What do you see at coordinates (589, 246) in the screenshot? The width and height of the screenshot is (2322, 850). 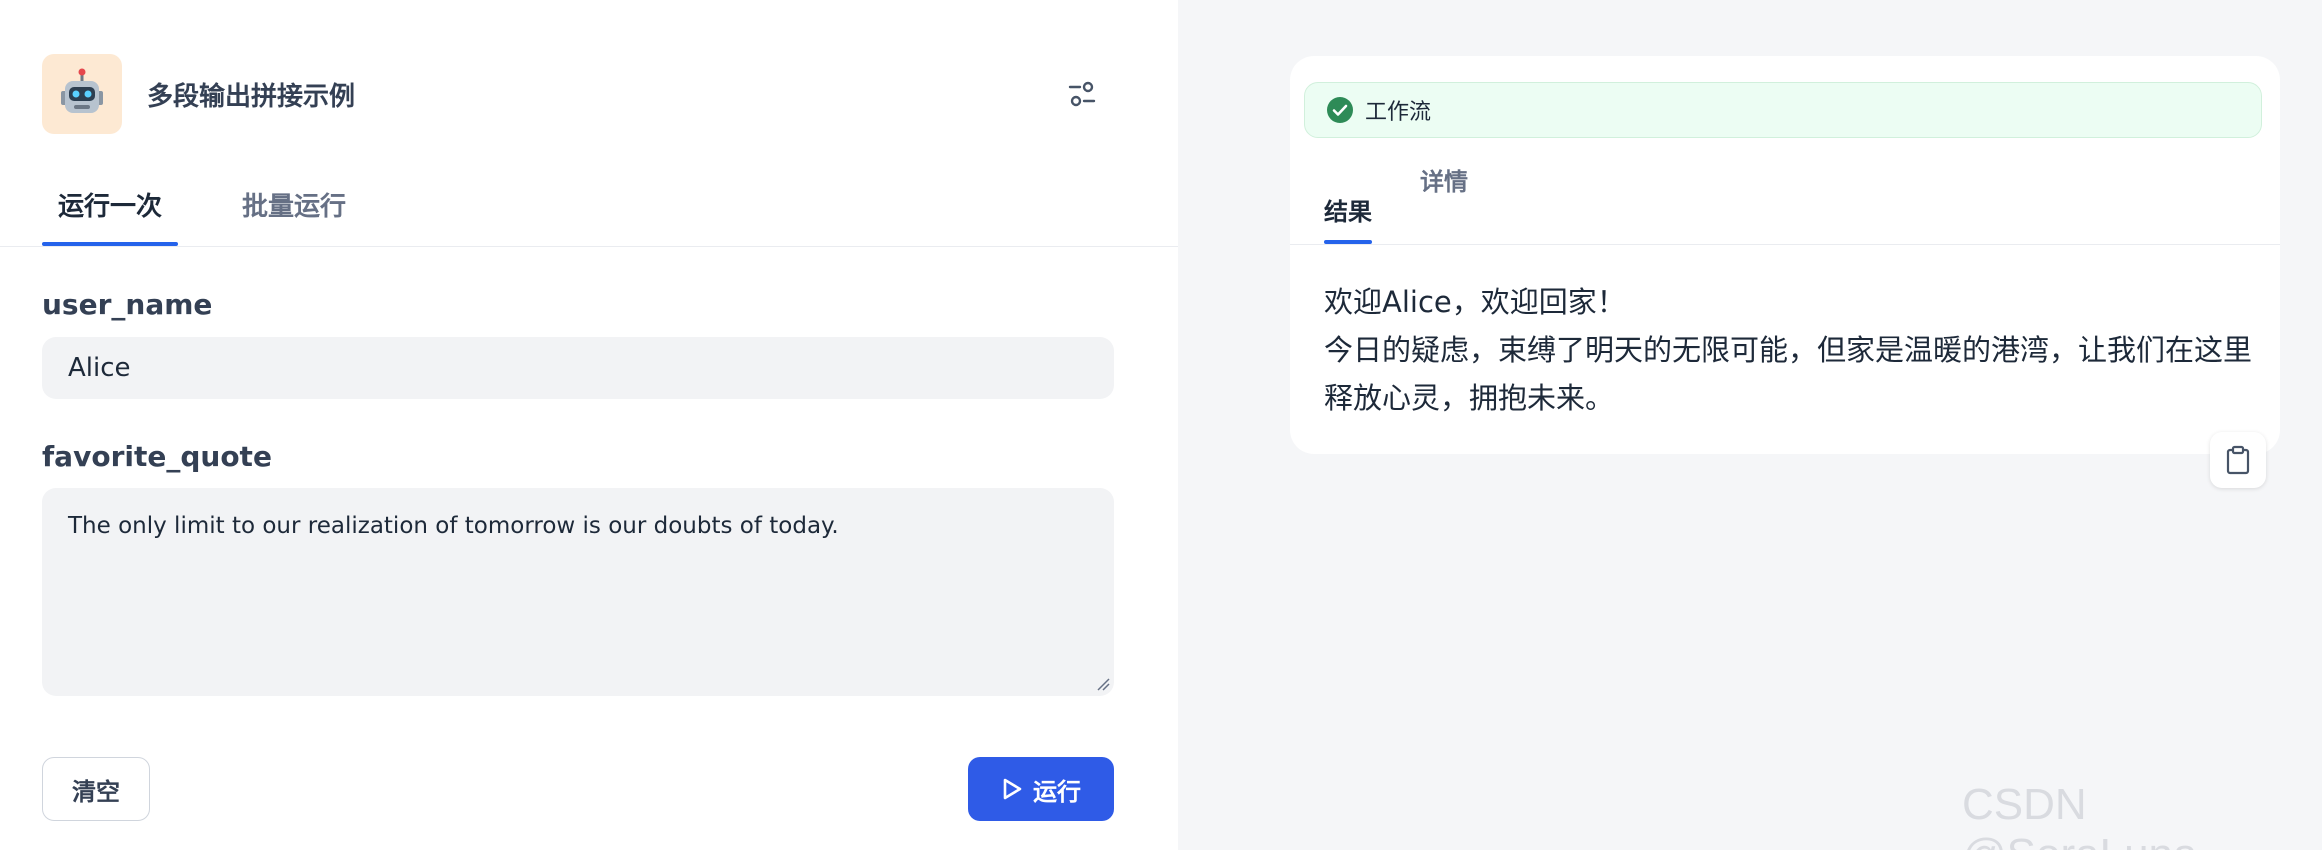 I see `tab-divider` at bounding box center [589, 246].